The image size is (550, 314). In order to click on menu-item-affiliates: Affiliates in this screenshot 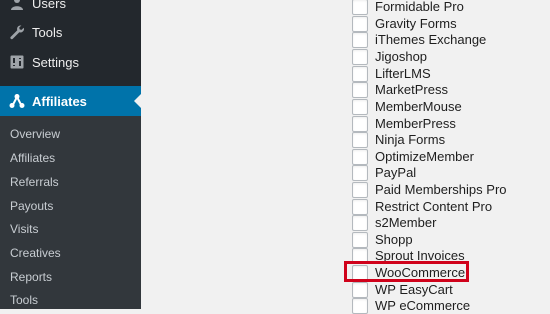, I will do `click(70, 101)`.